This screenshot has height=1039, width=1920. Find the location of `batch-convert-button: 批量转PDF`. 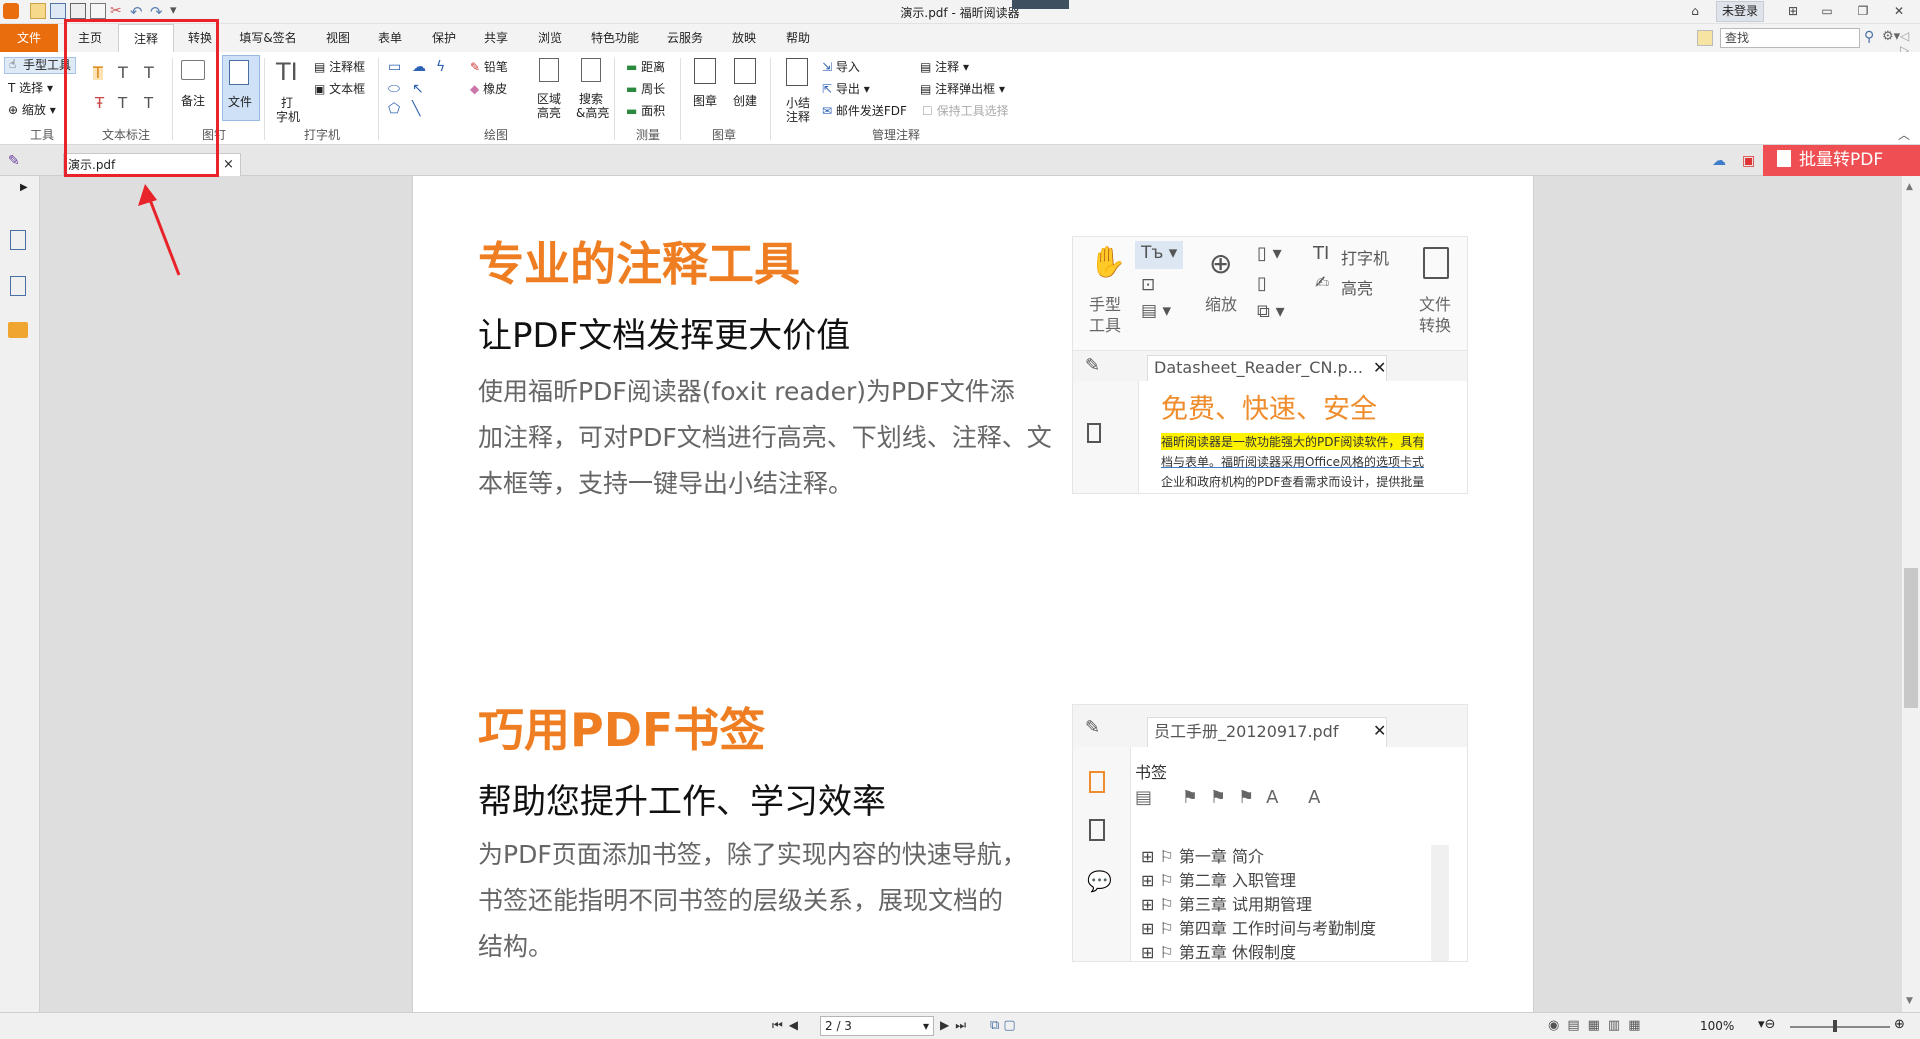

batch-convert-button: 批量转PDF is located at coordinates (1841, 160).